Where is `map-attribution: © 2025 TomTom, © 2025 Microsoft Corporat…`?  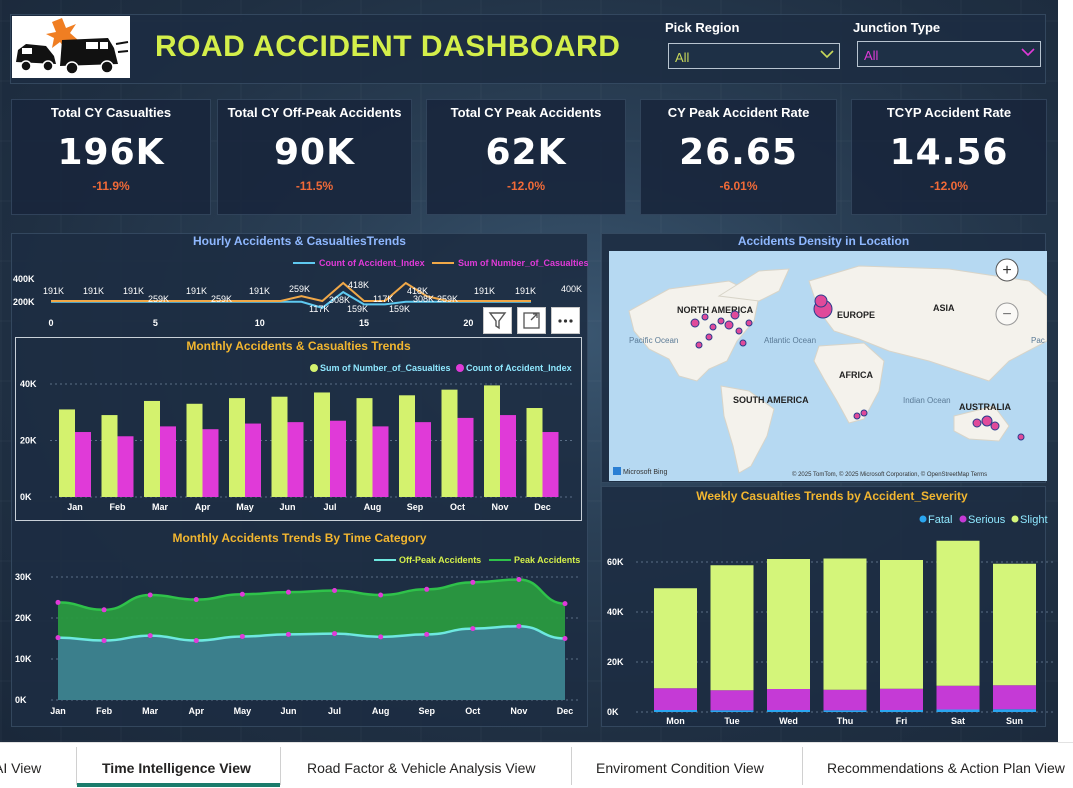 map-attribution: © 2025 TomTom, © 2025 Microsoft Corporat… is located at coordinates (889, 474).